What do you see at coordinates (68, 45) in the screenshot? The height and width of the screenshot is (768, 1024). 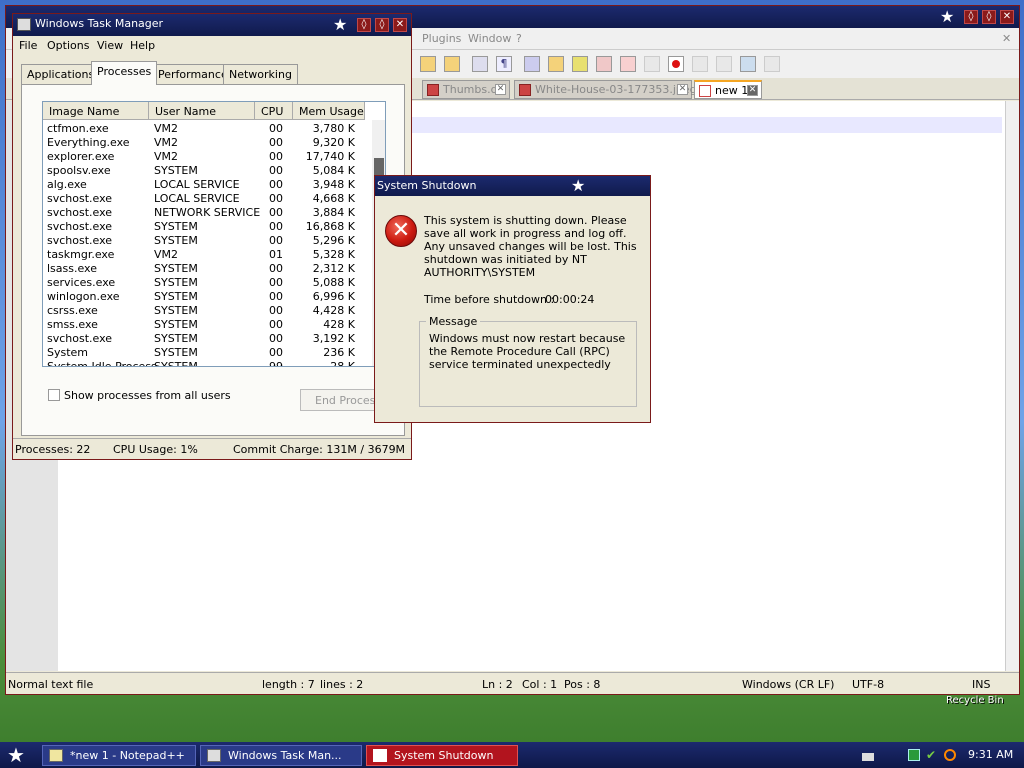 I see `menu-options: Options` at bounding box center [68, 45].